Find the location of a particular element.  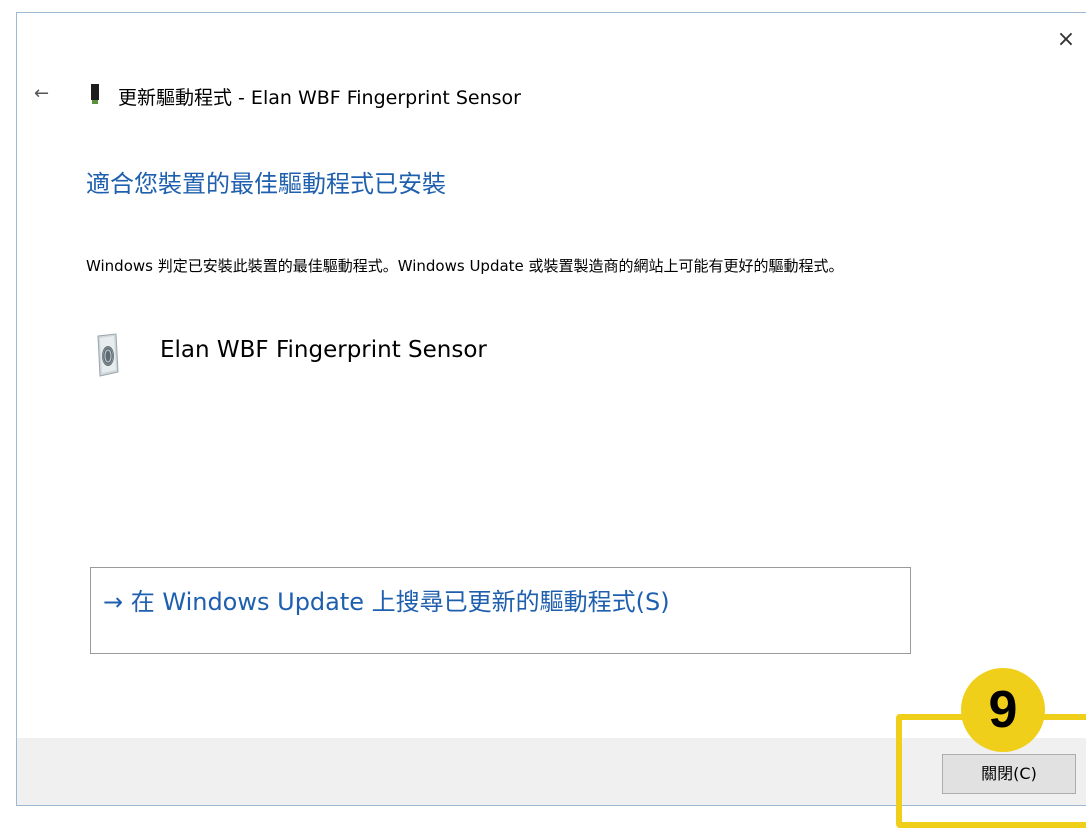

dialog-title: 更新驅動程式 - Elan WBF Fingerprint Sensor is located at coordinates (319, 98).